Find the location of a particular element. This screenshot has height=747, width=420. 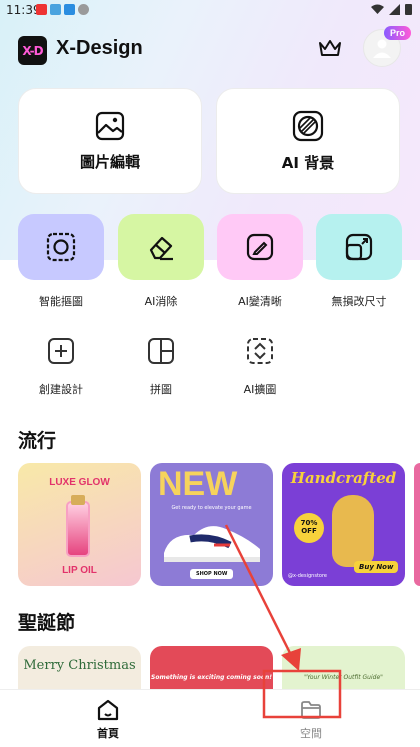

christmas-section-title: 聖誕節 is located at coordinates (47, 623).